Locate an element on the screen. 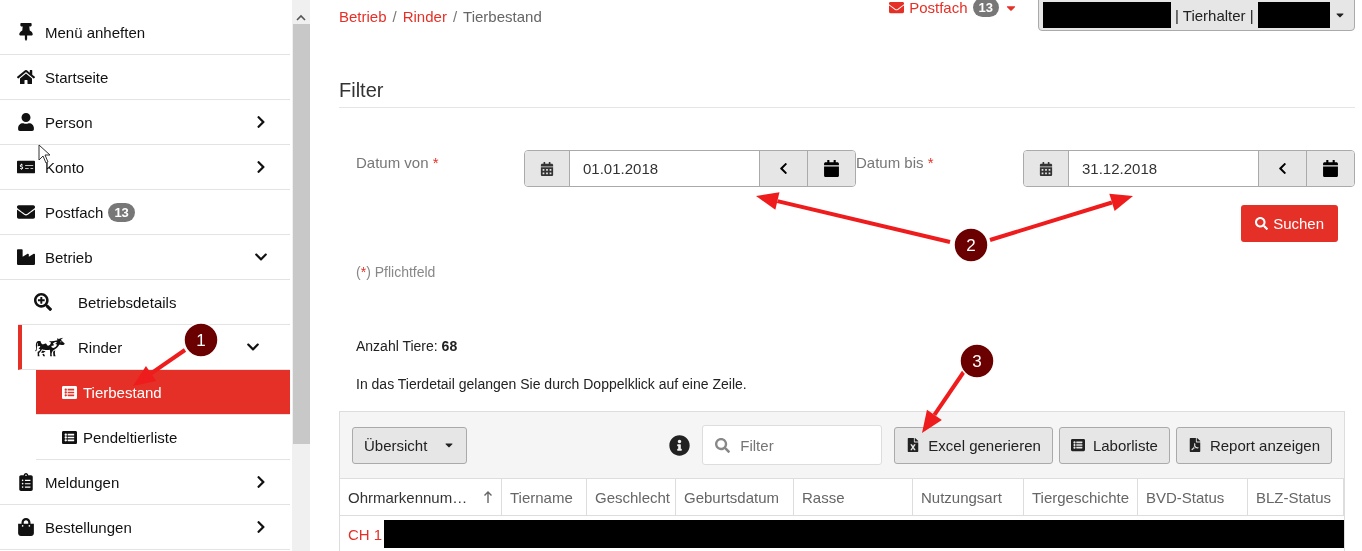 This screenshot has height=551, width=1362. breadcrumb-link: Betrieb is located at coordinates (363, 16).